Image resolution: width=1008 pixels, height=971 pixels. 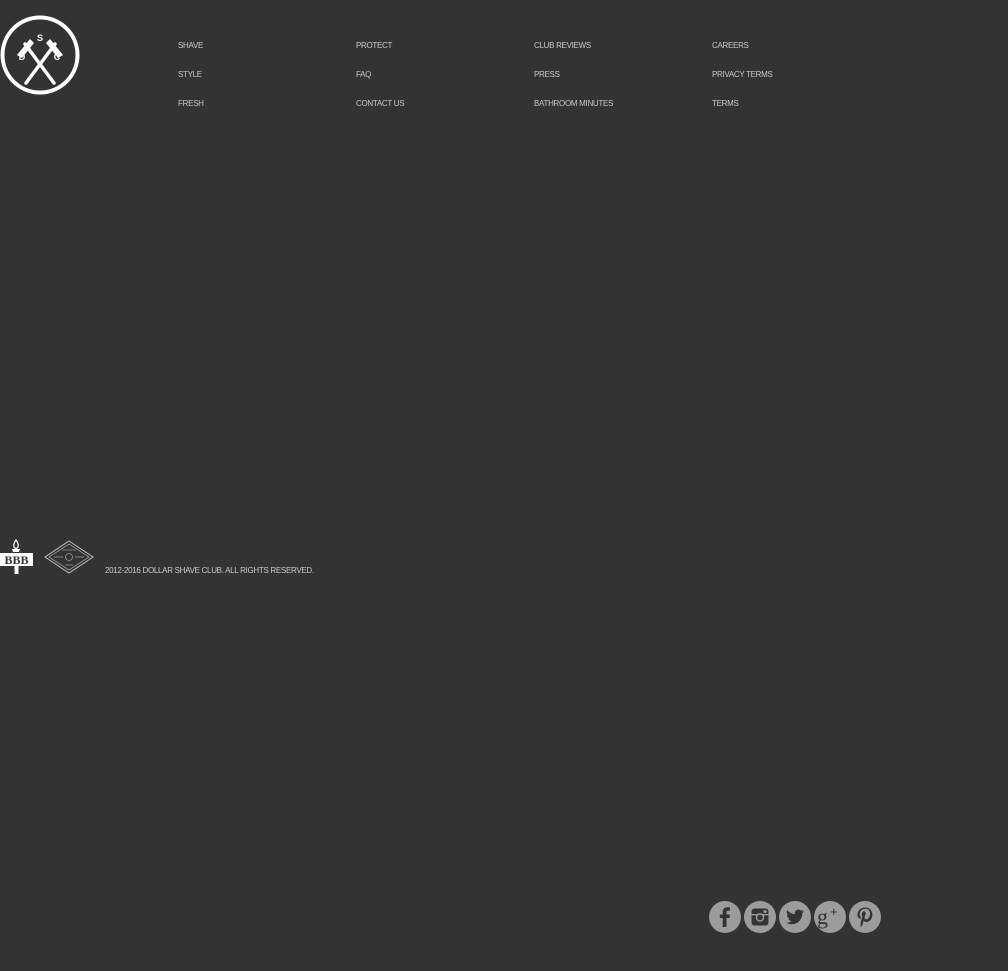 I want to click on instagram-link, so click(x=760, y=917).